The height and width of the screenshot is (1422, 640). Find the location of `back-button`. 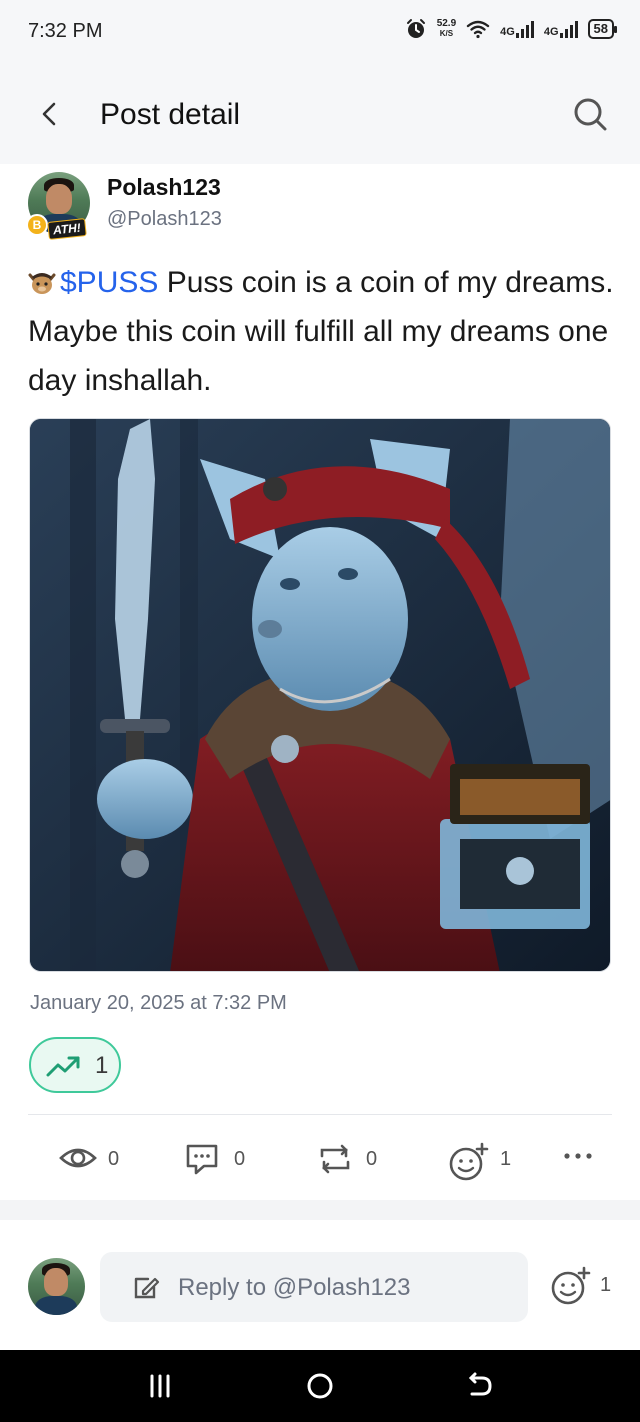

back-button is located at coordinates (50, 114).